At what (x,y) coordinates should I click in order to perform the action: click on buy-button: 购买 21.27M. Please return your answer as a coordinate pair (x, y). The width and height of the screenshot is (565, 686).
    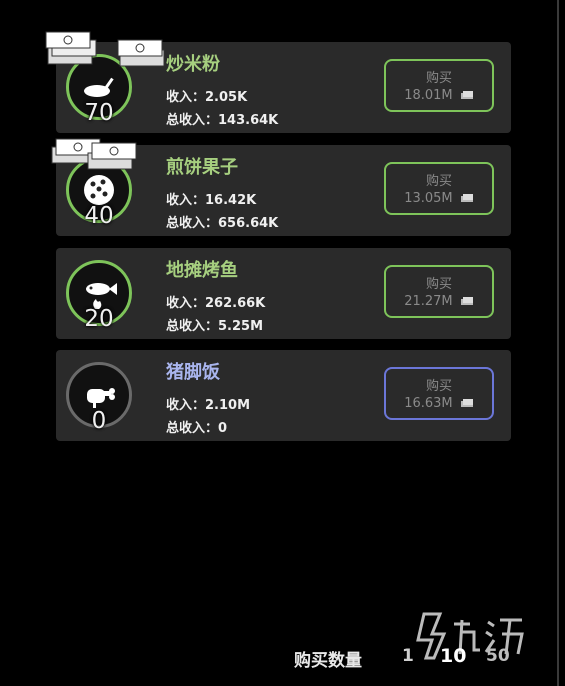
    Looking at the image, I should click on (439, 291).